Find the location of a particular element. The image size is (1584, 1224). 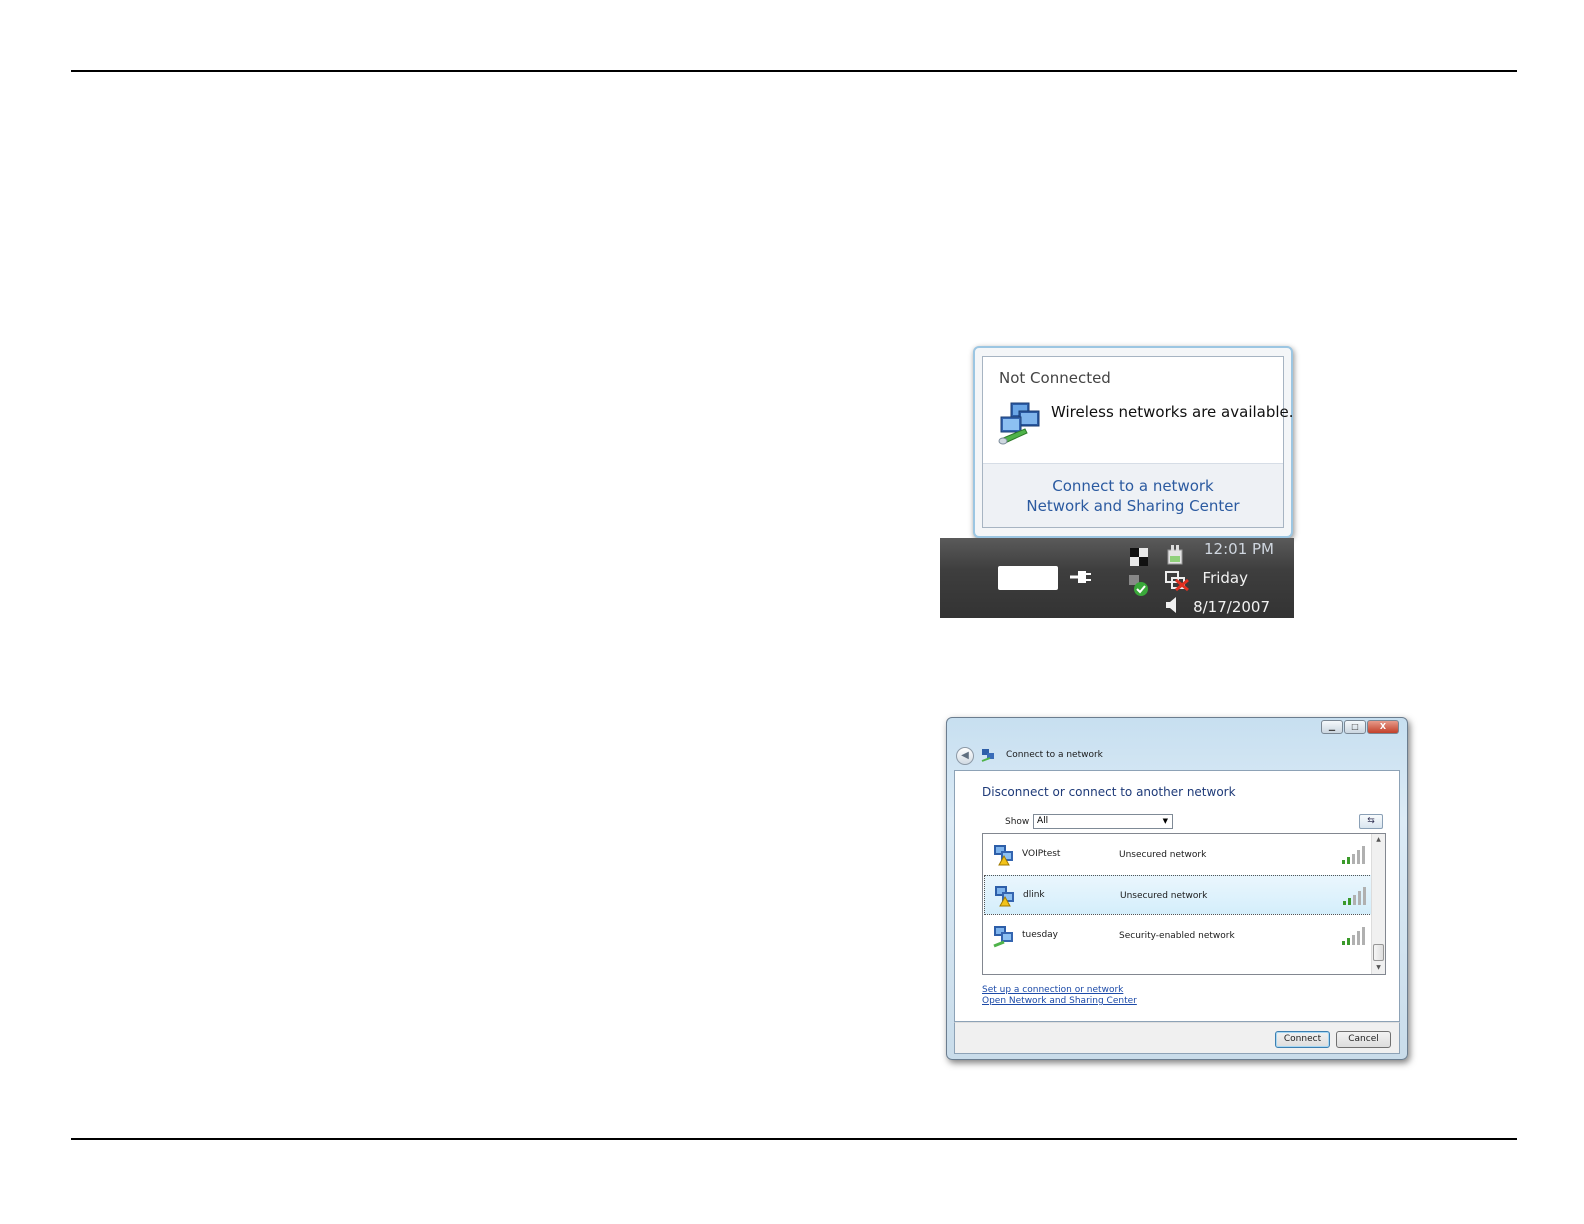

show-dropdown: All ▼ is located at coordinates (1103, 821).